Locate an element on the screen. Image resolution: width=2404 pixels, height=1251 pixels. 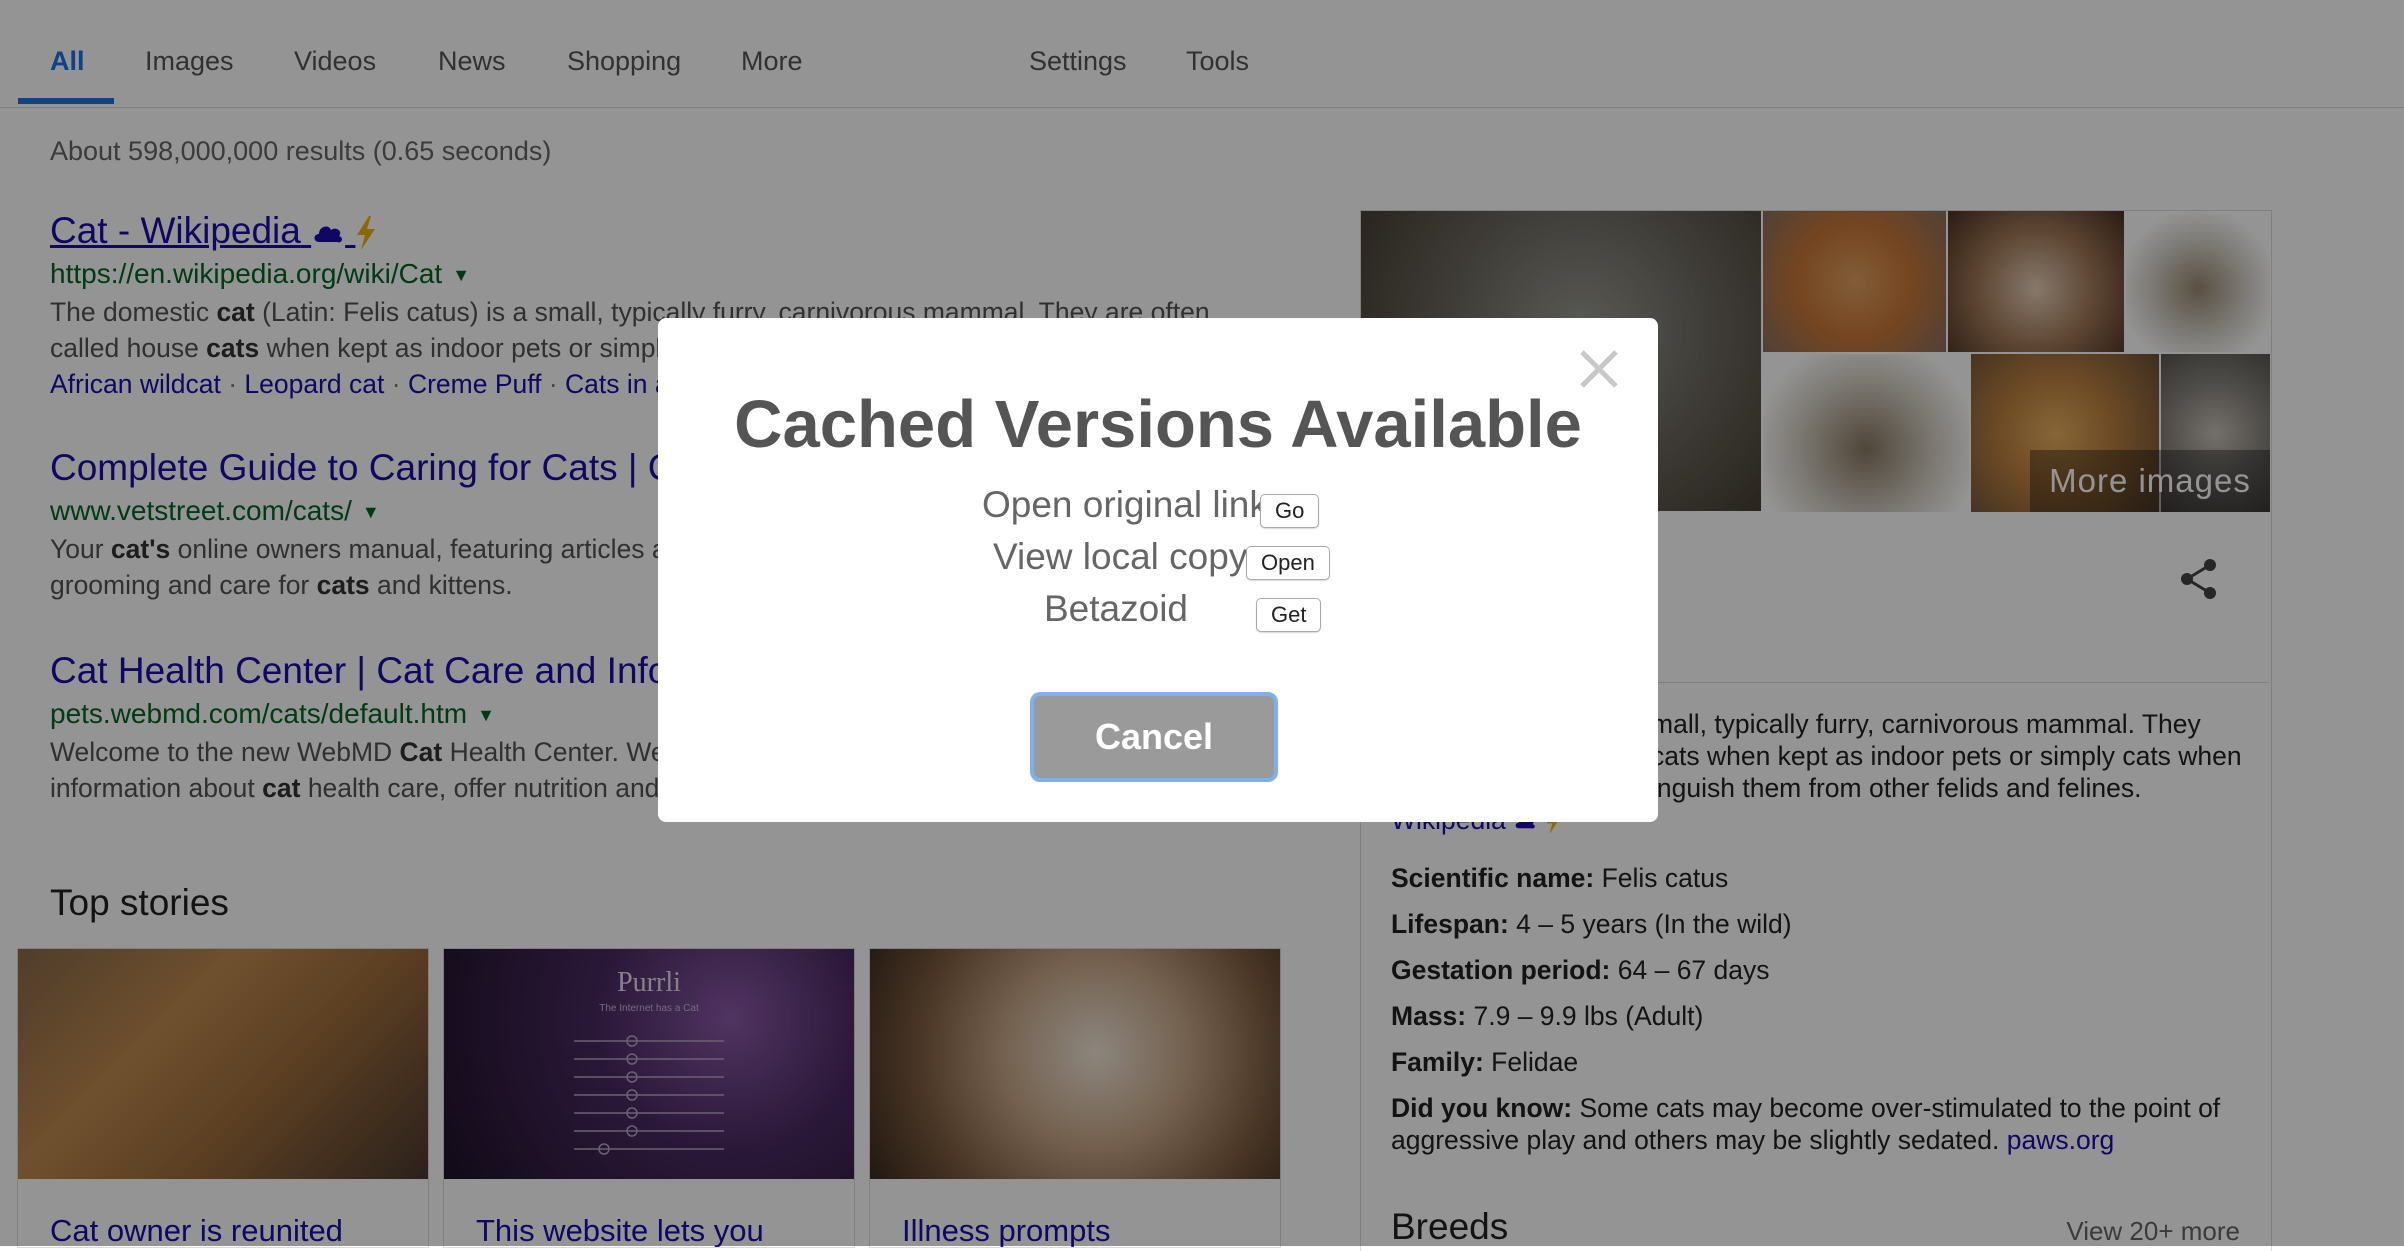
option-label-original: Open original link is located at coordinates (1125, 504).